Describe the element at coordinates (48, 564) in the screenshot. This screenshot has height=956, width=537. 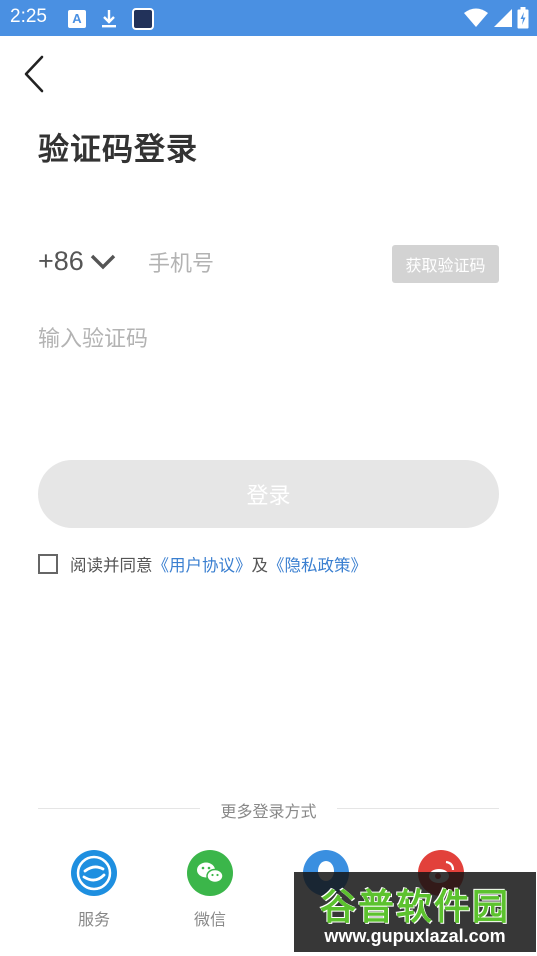
I see `agreement-checkbox` at that location.